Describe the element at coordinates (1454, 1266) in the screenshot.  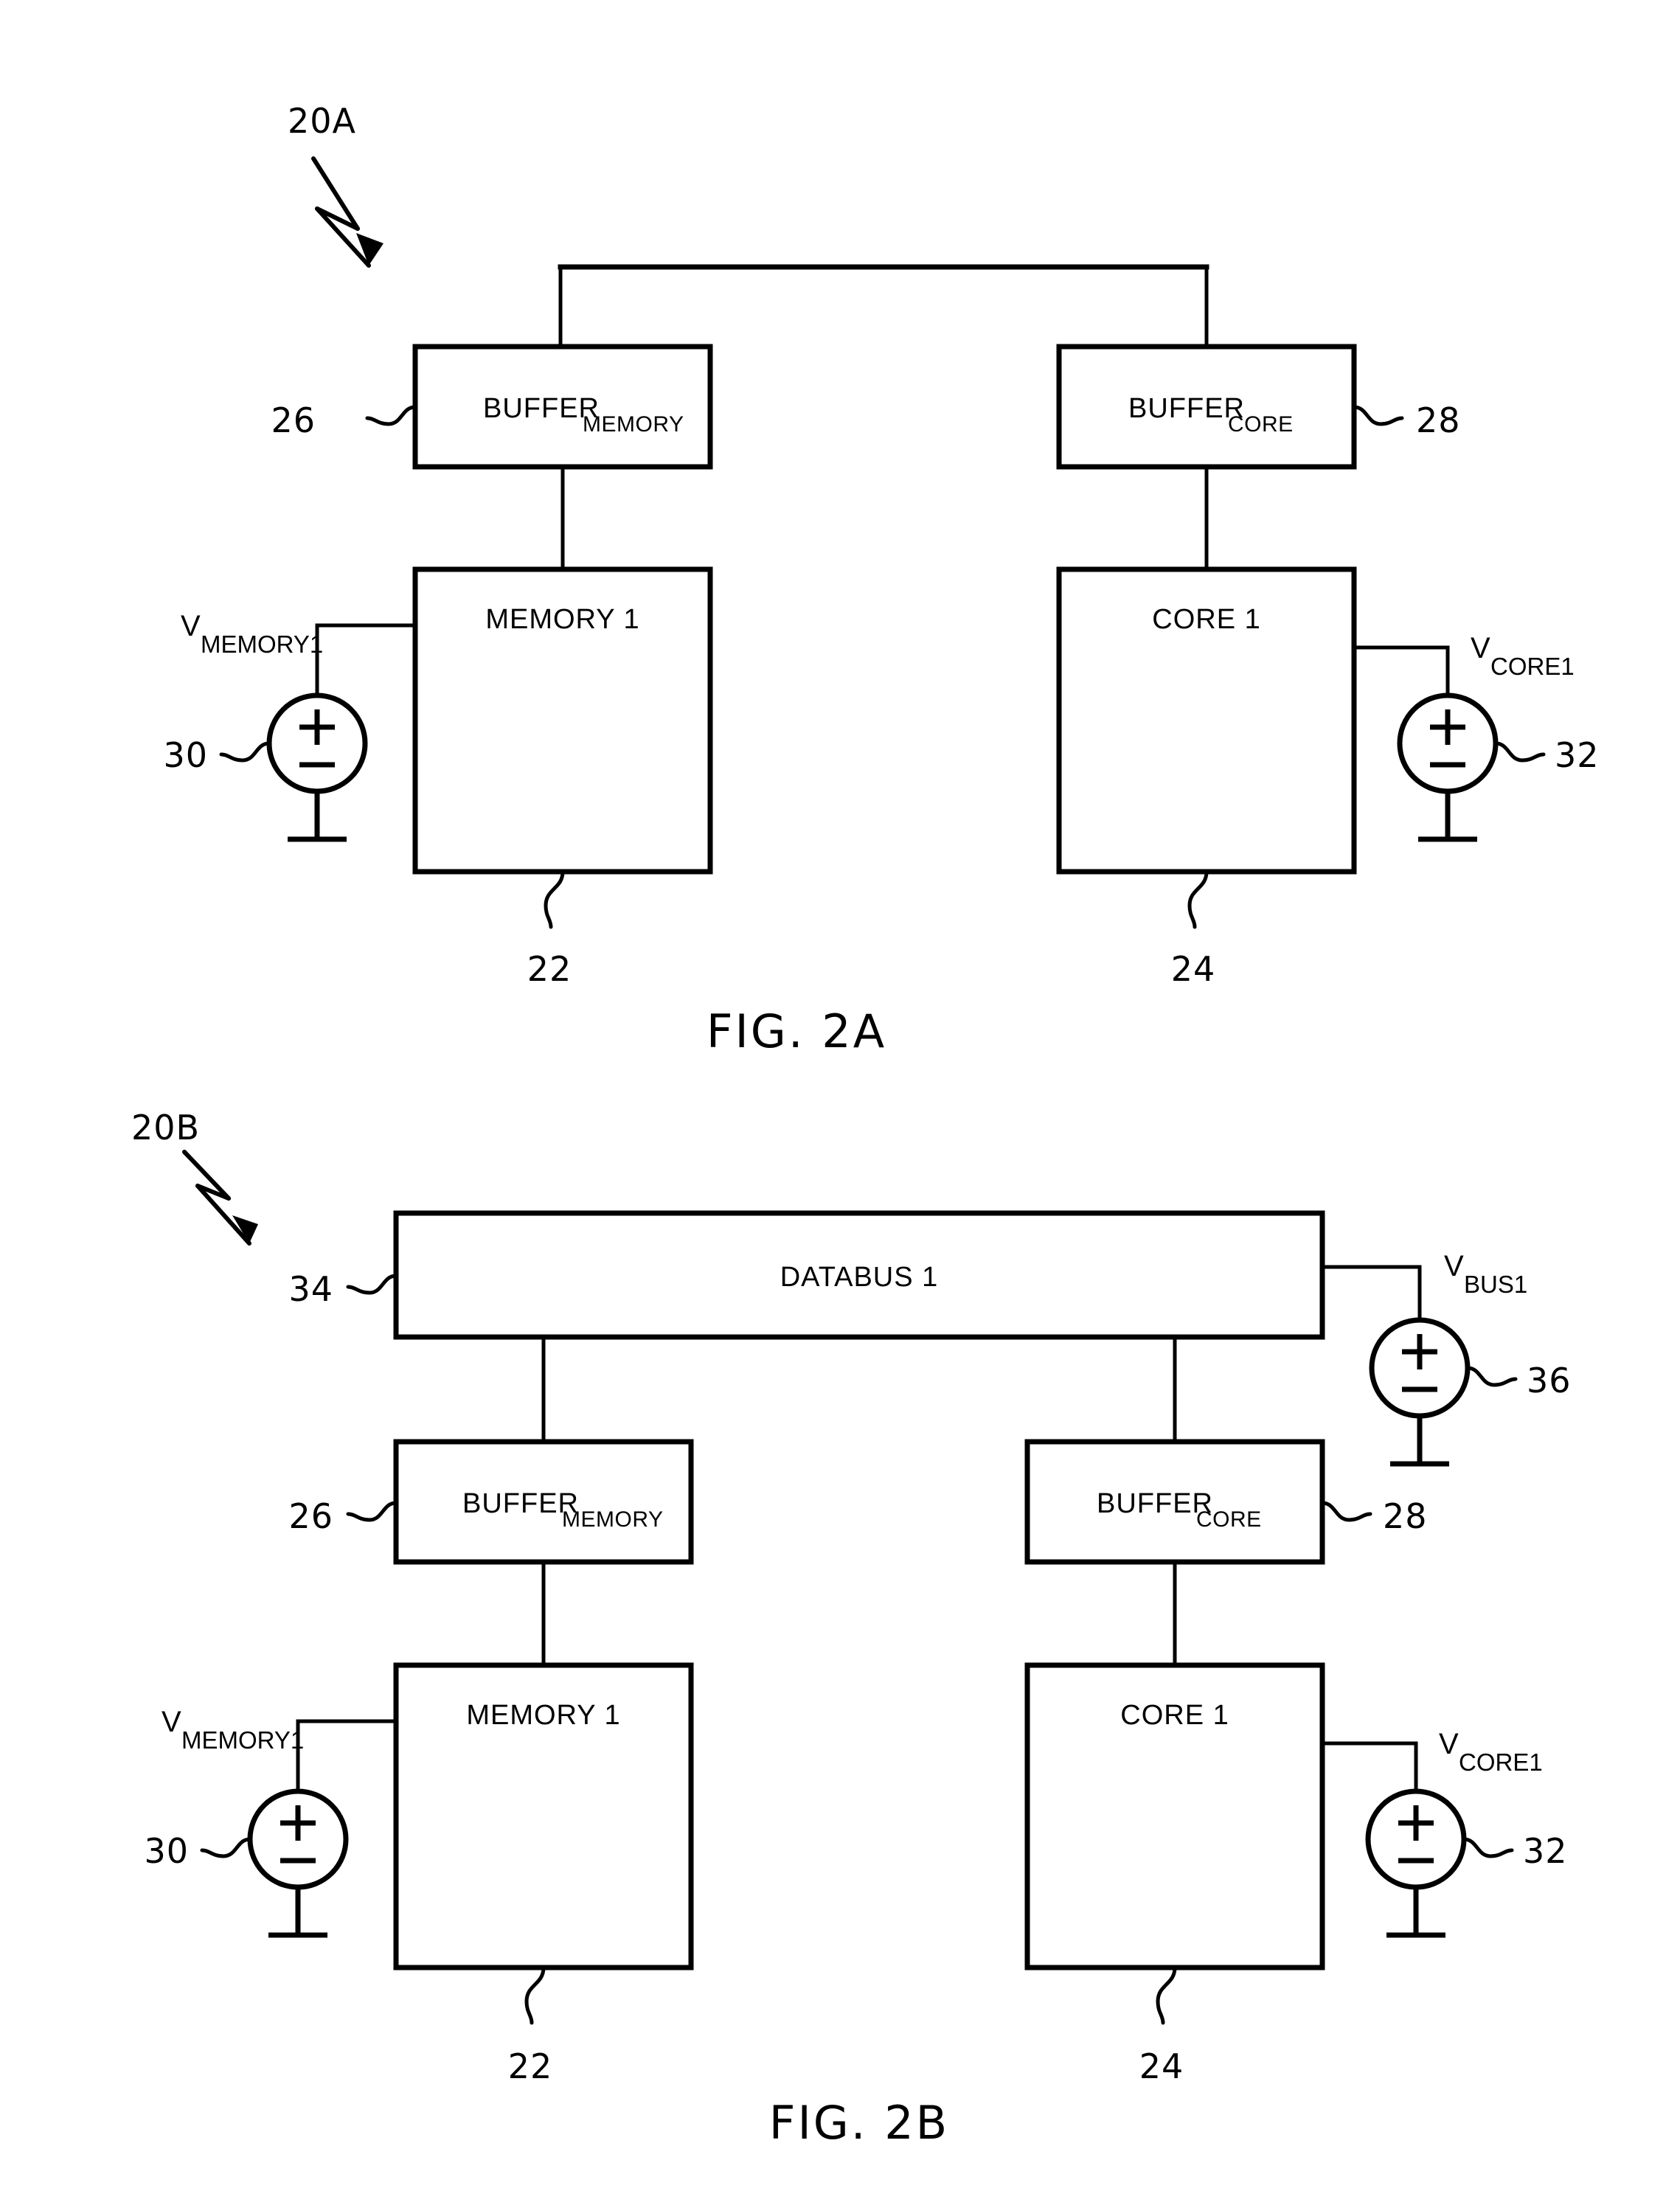
I see `v-bus1-symbol-2b: V` at that location.